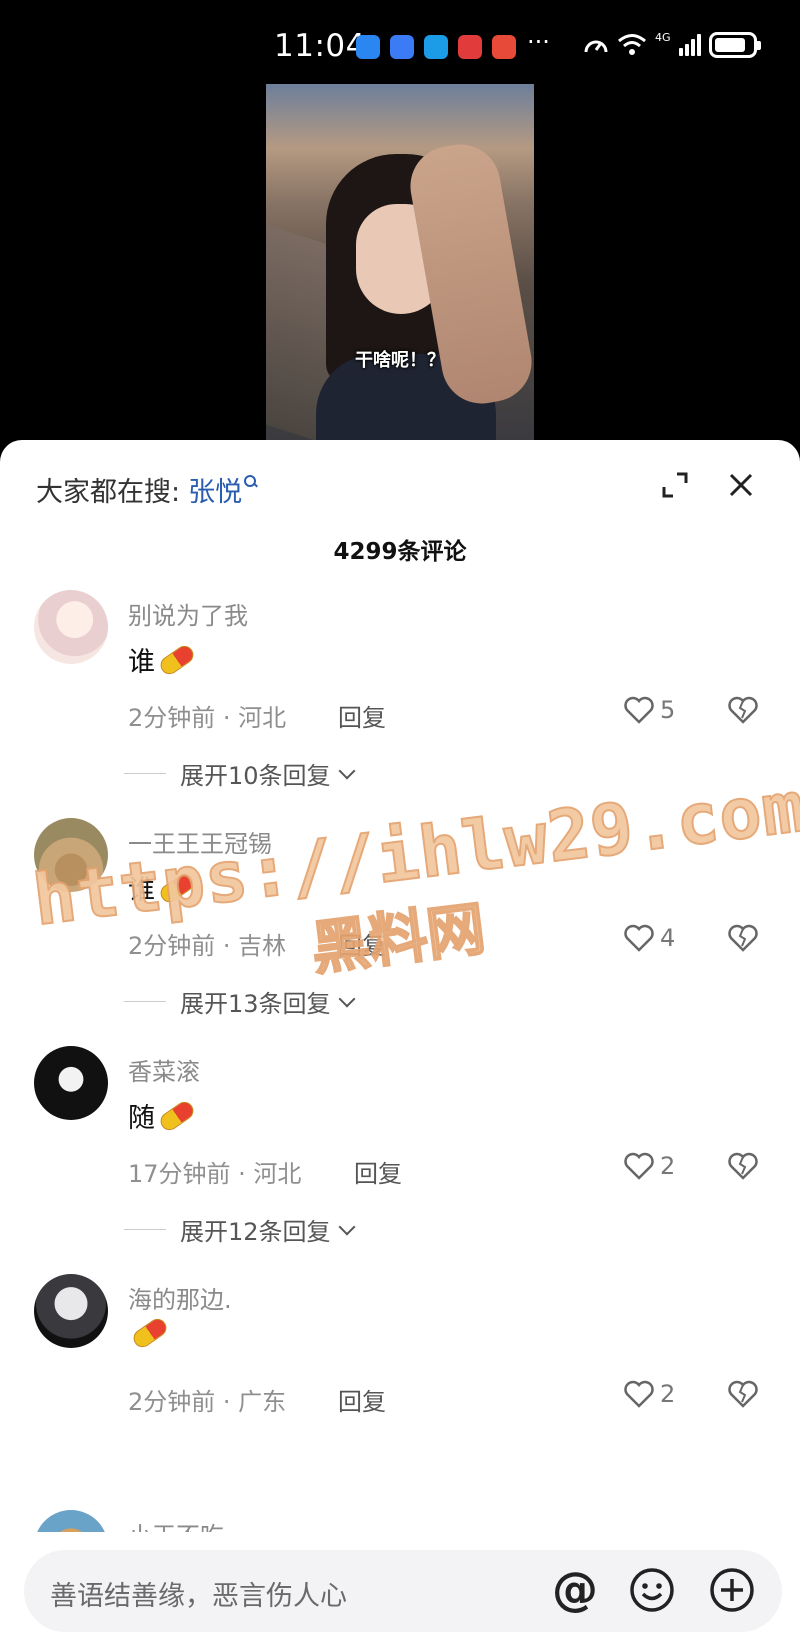 The image size is (800, 1648). Describe the element at coordinates (240, 1001) in the screenshot. I see `expand-replies-button: 展开13条回复` at that location.